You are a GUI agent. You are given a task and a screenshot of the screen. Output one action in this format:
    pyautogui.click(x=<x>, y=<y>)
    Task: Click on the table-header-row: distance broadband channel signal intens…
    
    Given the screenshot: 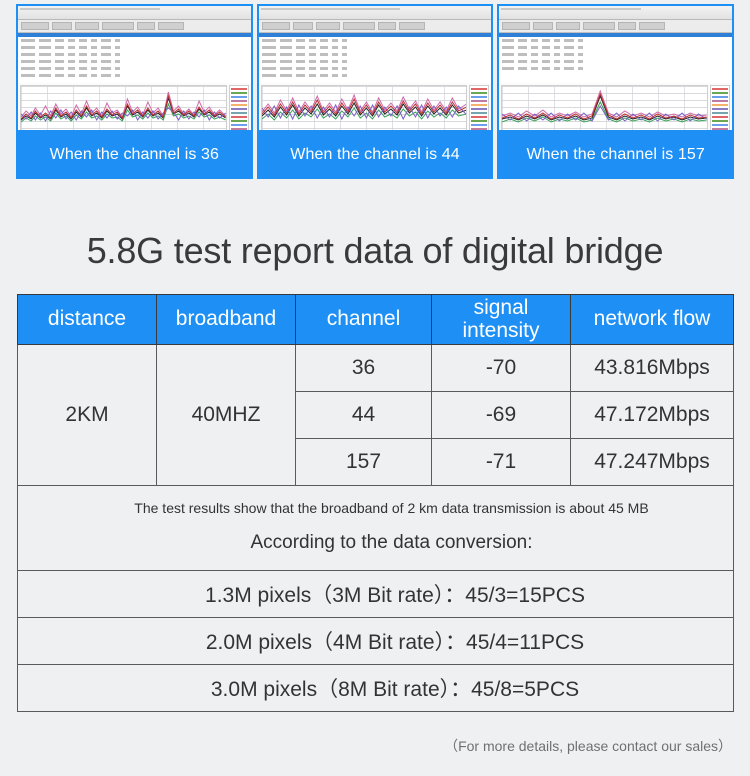 What is the action you would take?
    pyautogui.click(x=375, y=319)
    